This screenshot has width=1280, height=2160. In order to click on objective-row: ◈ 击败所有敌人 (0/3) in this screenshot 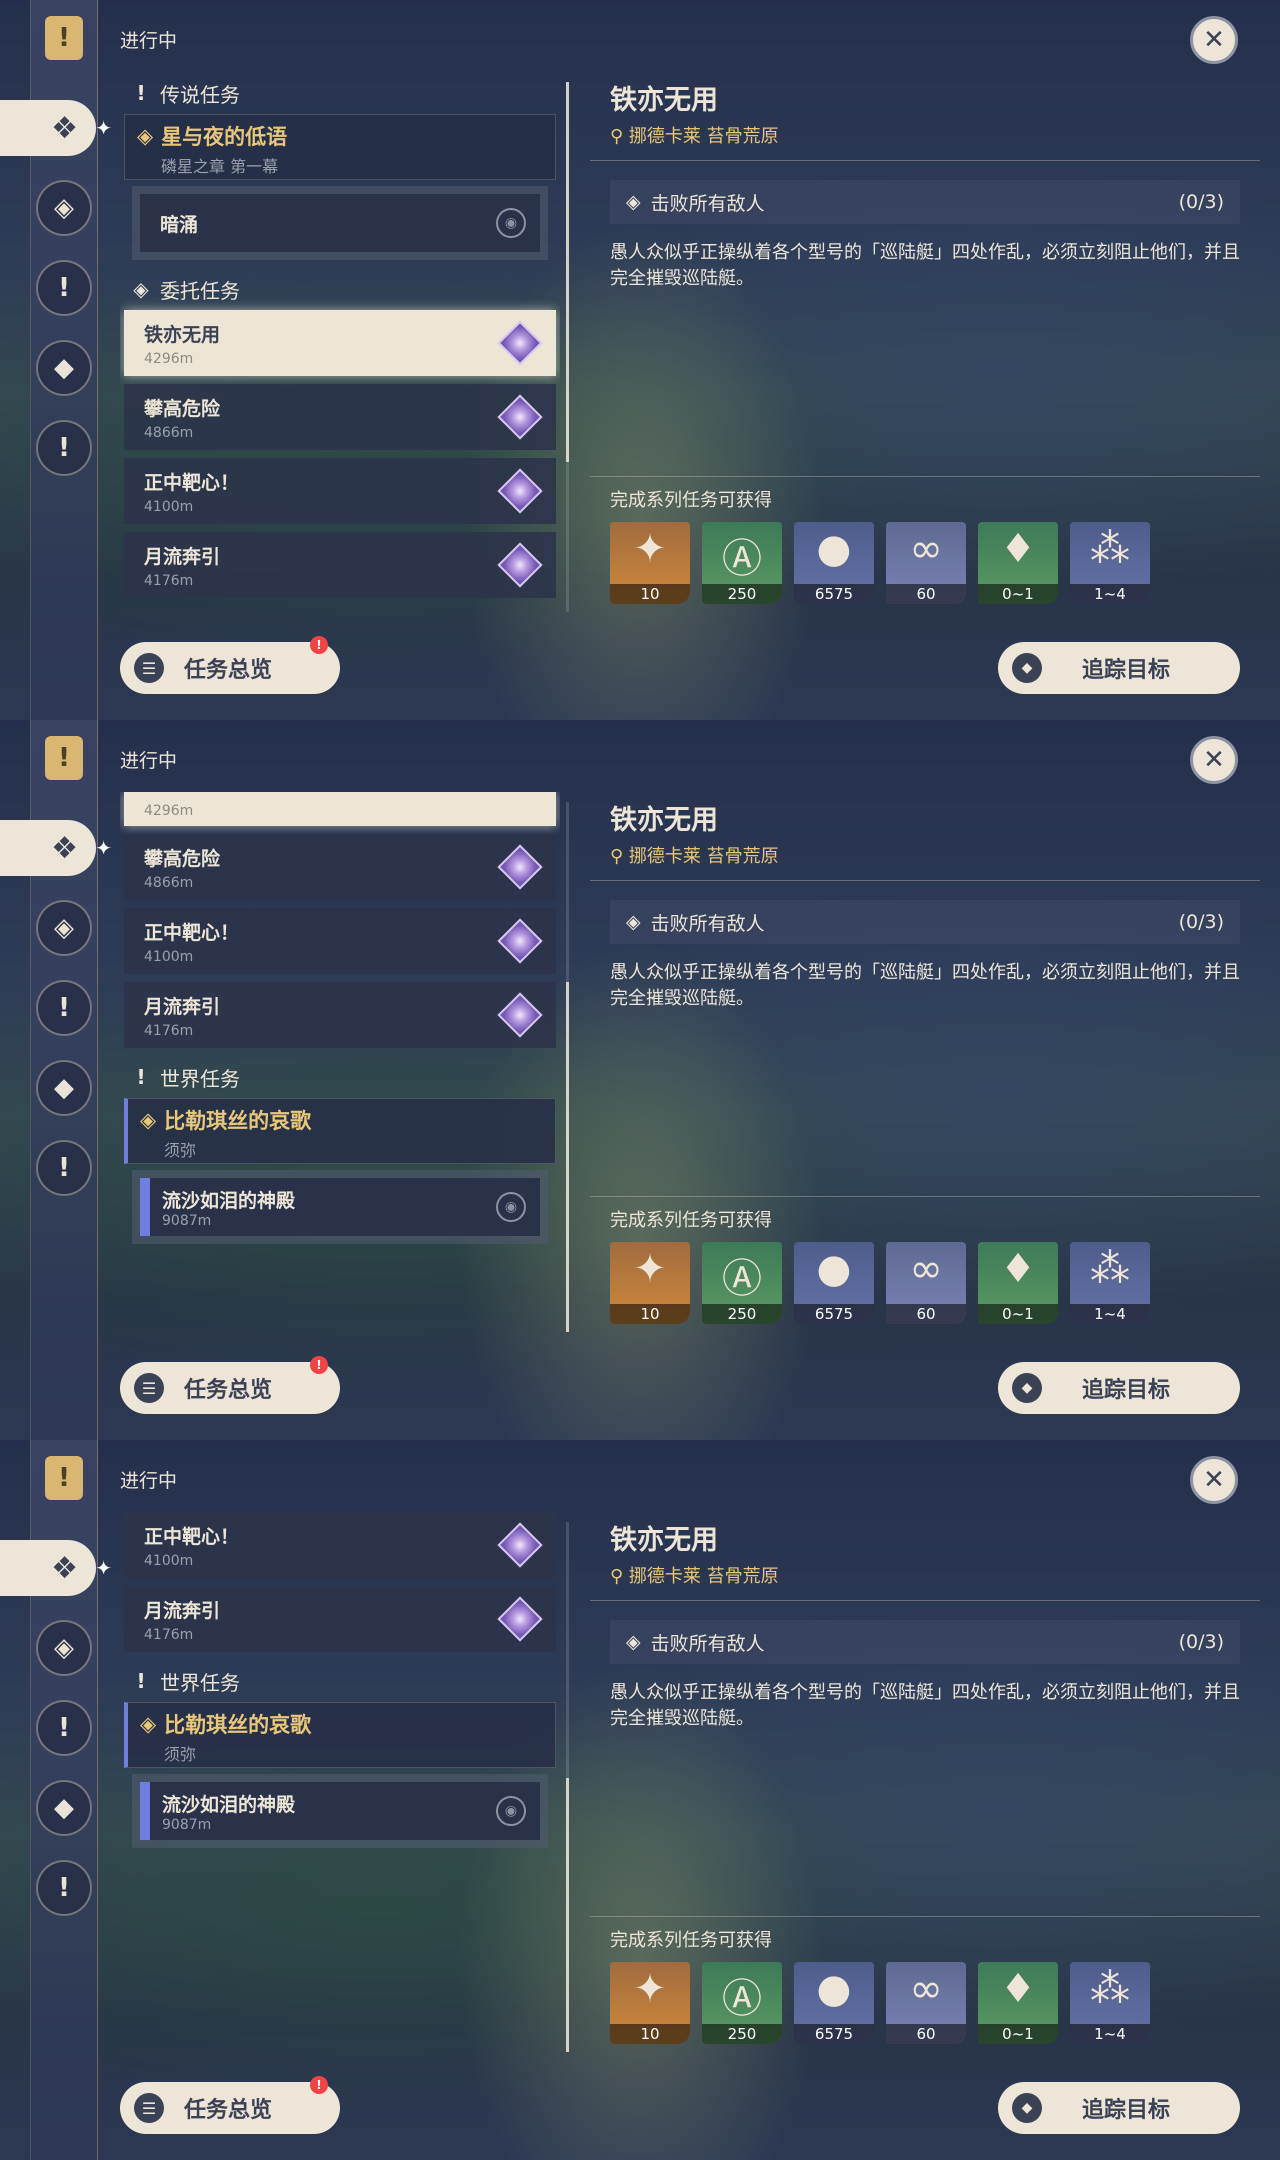, I will do `click(925, 1642)`.